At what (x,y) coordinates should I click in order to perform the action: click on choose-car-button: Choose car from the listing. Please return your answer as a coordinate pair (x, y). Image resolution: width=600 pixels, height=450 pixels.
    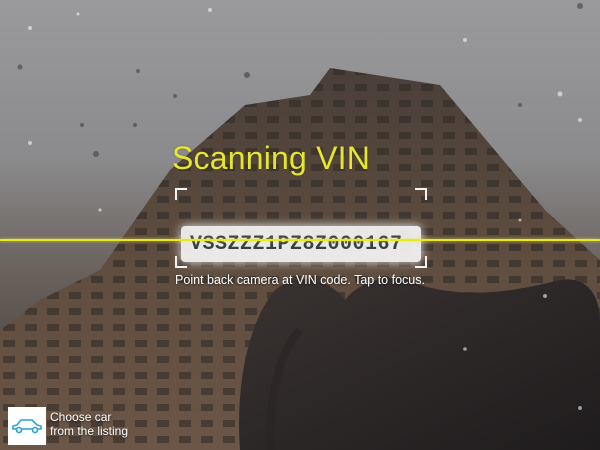
    Looking at the image, I should click on (90, 426).